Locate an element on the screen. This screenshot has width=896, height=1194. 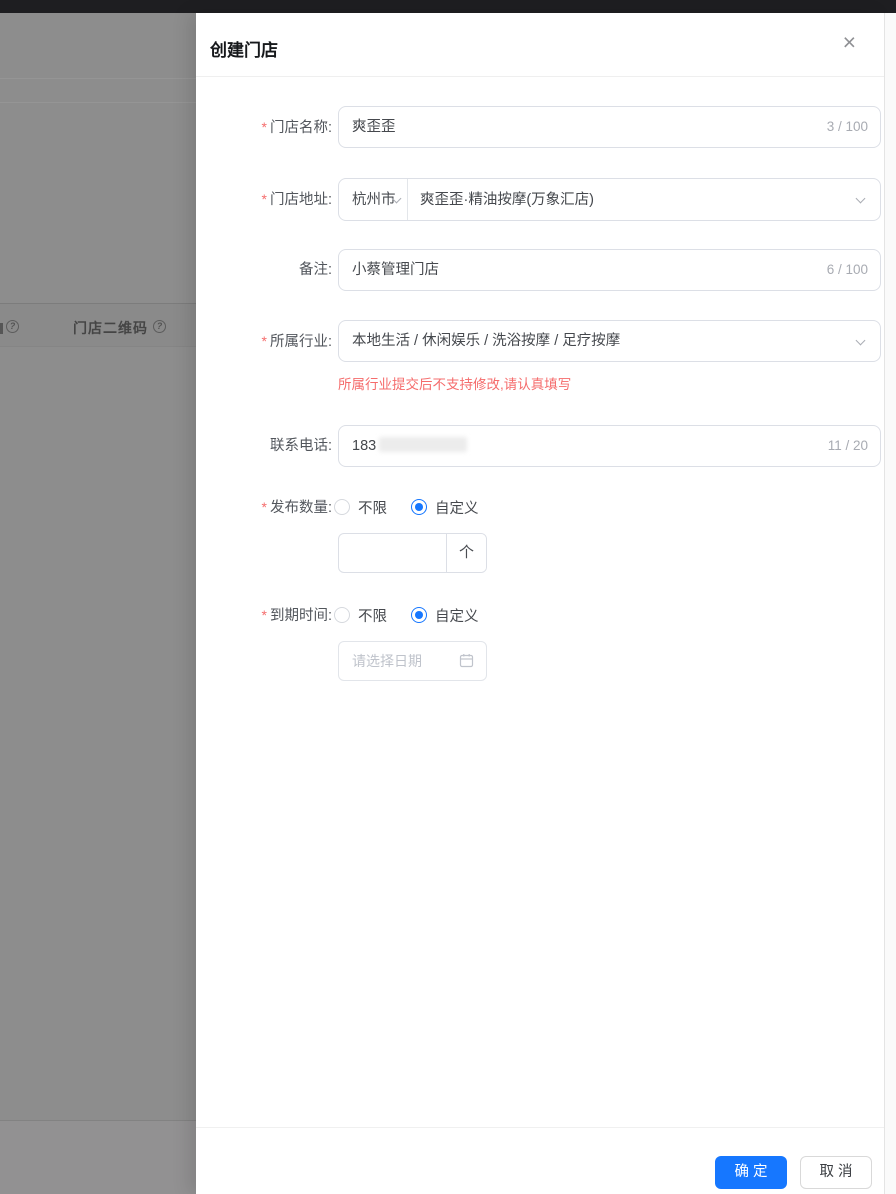
label-text: 门店名称: is located at coordinates (300, 128).